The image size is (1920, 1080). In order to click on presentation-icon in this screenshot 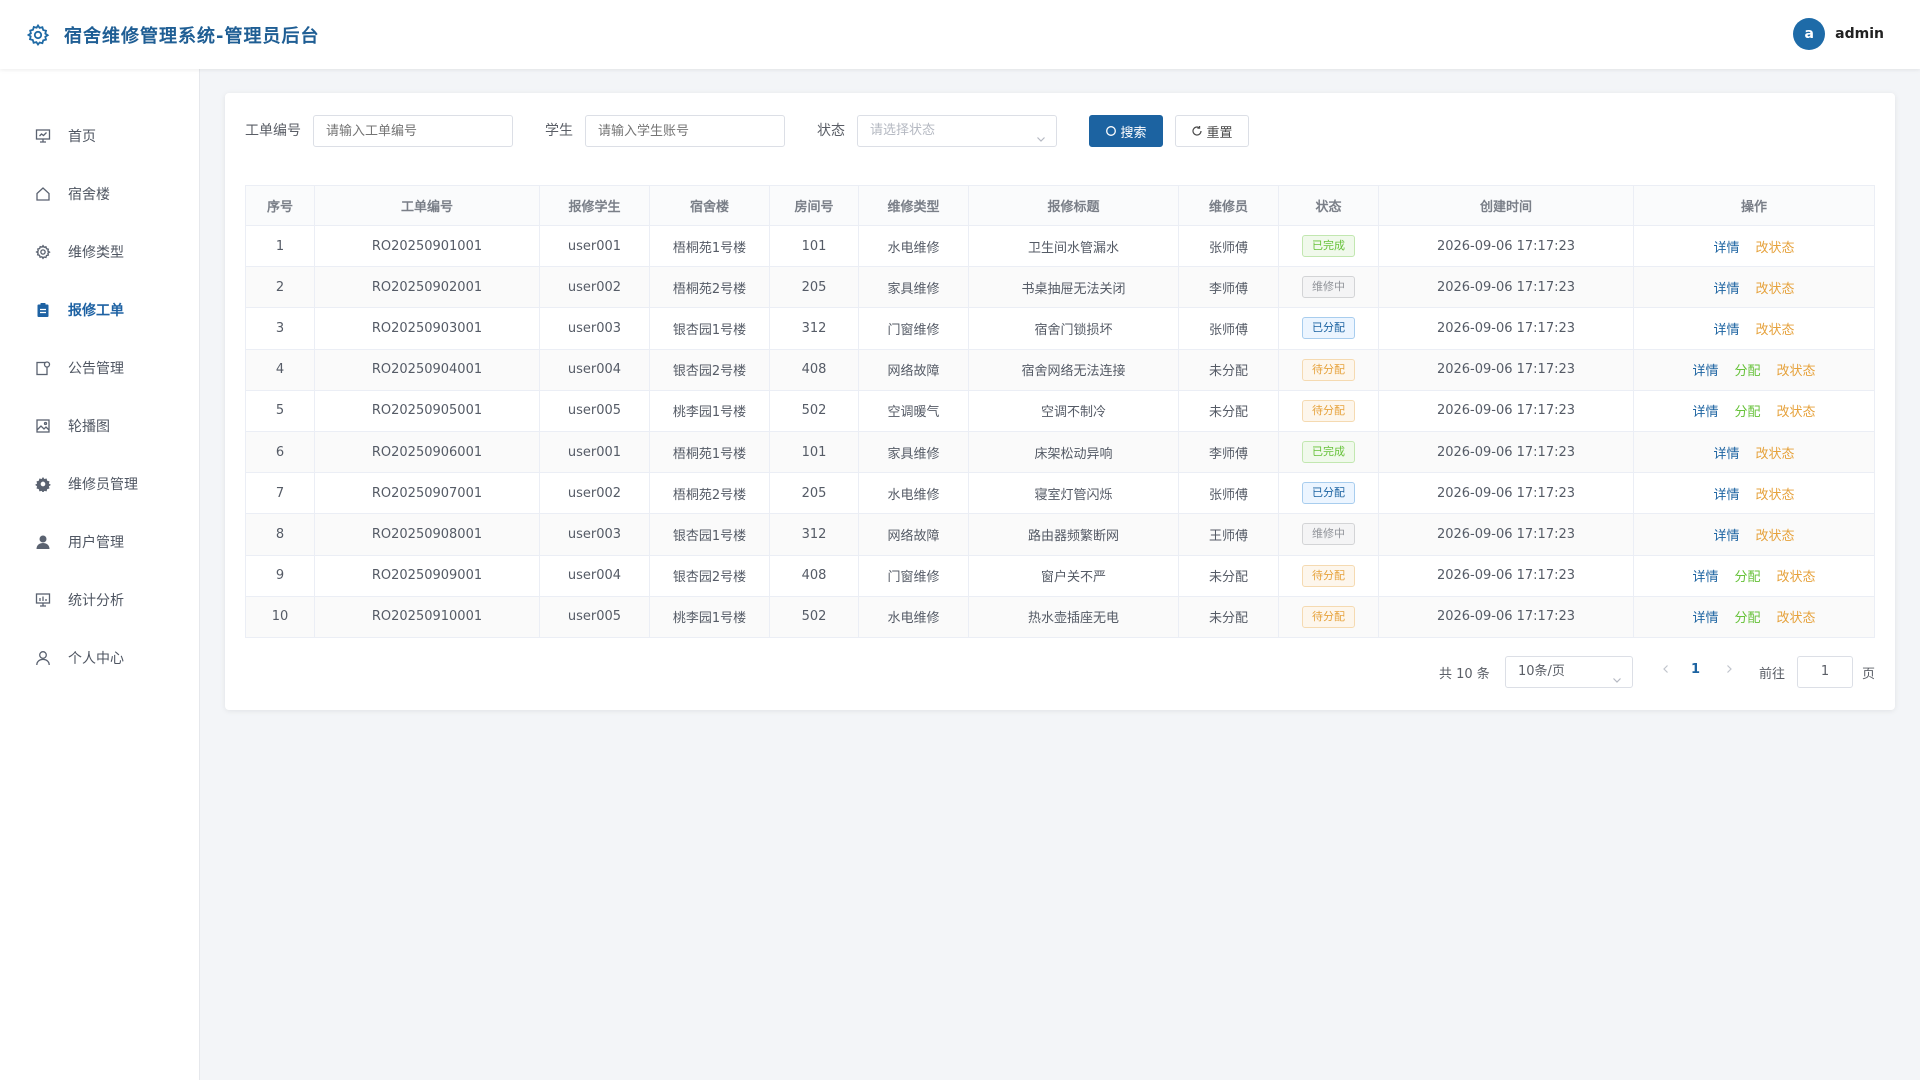, I will do `click(43, 136)`.